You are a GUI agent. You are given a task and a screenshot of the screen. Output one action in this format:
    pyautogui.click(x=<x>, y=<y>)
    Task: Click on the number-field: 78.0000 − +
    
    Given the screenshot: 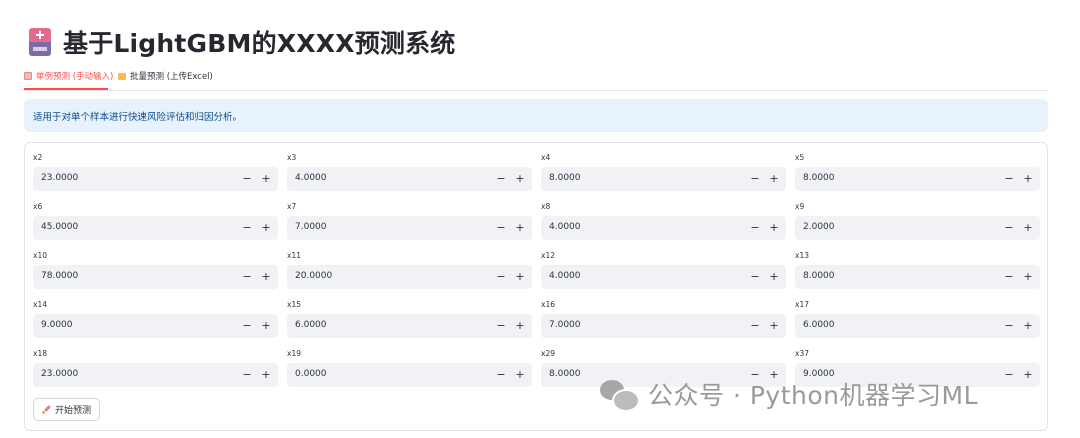 What is the action you would take?
    pyautogui.click(x=155, y=277)
    